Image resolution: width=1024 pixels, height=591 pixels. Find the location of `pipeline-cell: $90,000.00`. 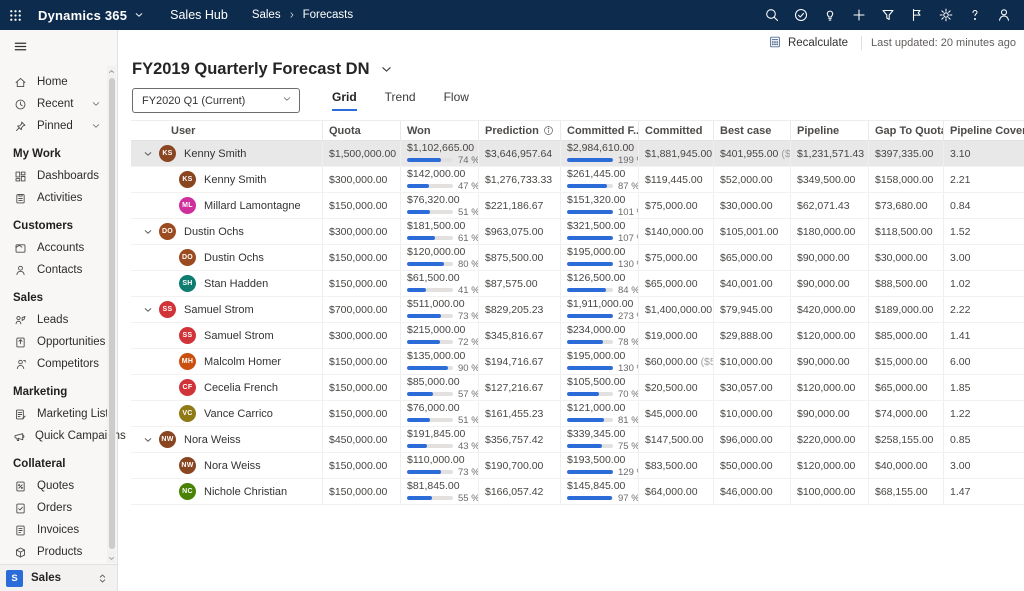

pipeline-cell: $90,000.00 is located at coordinates (830, 257).